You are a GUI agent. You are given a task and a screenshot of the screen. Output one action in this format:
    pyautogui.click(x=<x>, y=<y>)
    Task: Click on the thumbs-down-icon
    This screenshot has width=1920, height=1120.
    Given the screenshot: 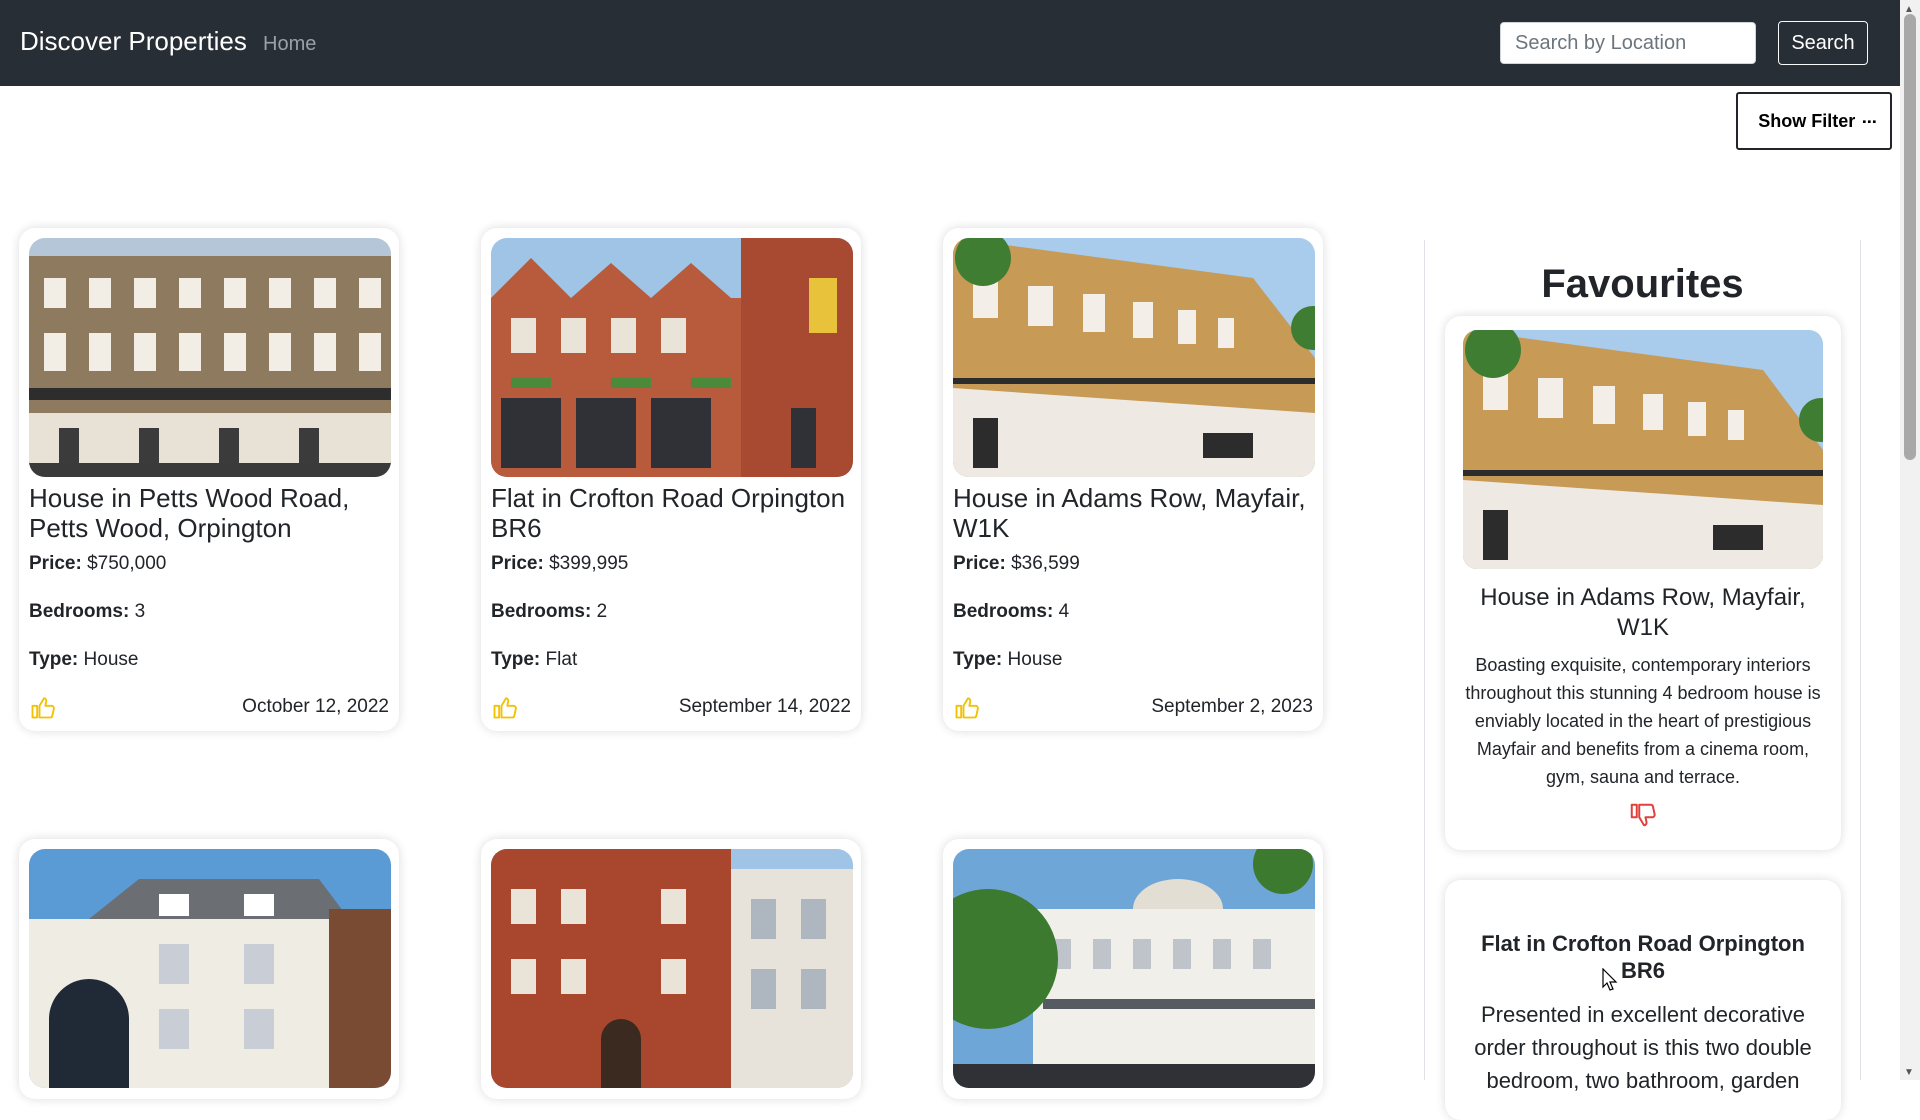 What is the action you would take?
    pyautogui.click(x=1643, y=816)
    